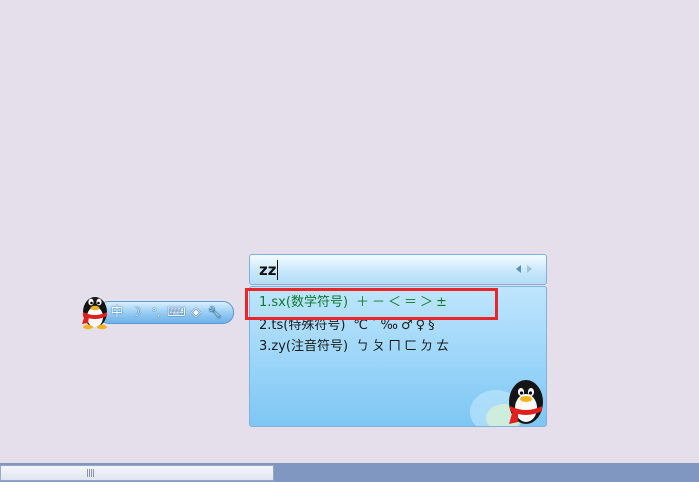 Image resolution: width=699 pixels, height=482 pixels. I want to click on composition-text: zz, so click(269, 270).